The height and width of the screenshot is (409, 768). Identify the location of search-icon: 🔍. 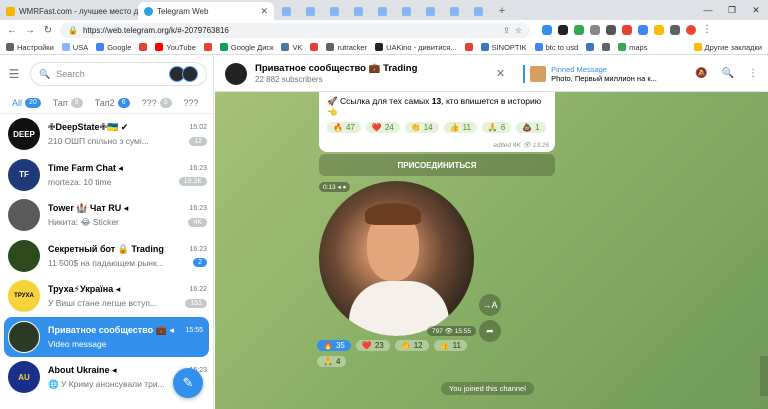
(728, 73).